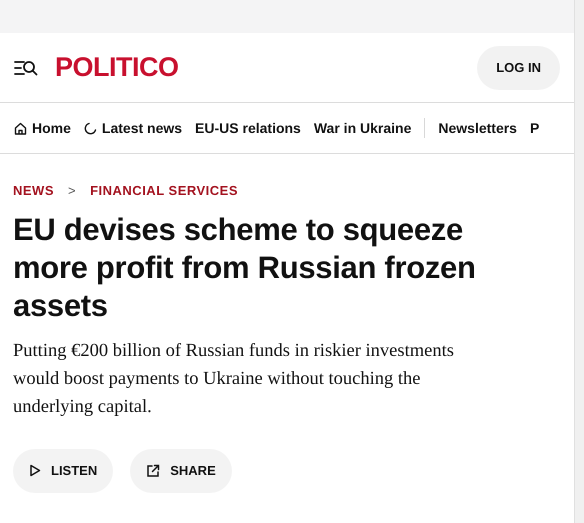 Image resolution: width=584 pixels, height=523 pixels. What do you see at coordinates (20, 128) in the screenshot?
I see `home-icon` at bounding box center [20, 128].